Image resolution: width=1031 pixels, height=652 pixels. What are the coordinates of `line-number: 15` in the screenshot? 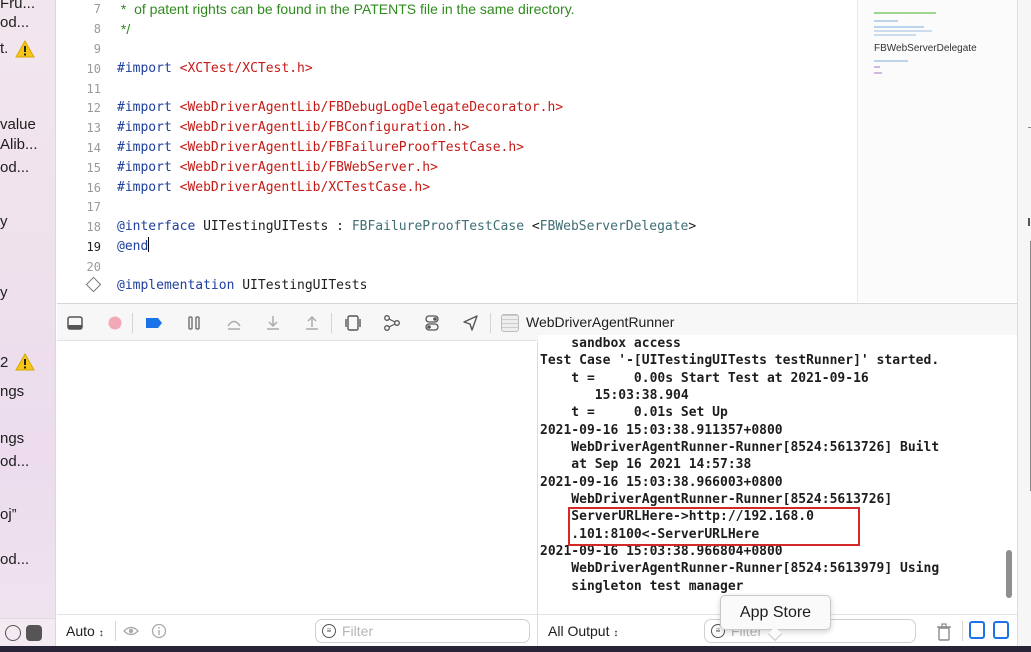 It's located at (93, 168).